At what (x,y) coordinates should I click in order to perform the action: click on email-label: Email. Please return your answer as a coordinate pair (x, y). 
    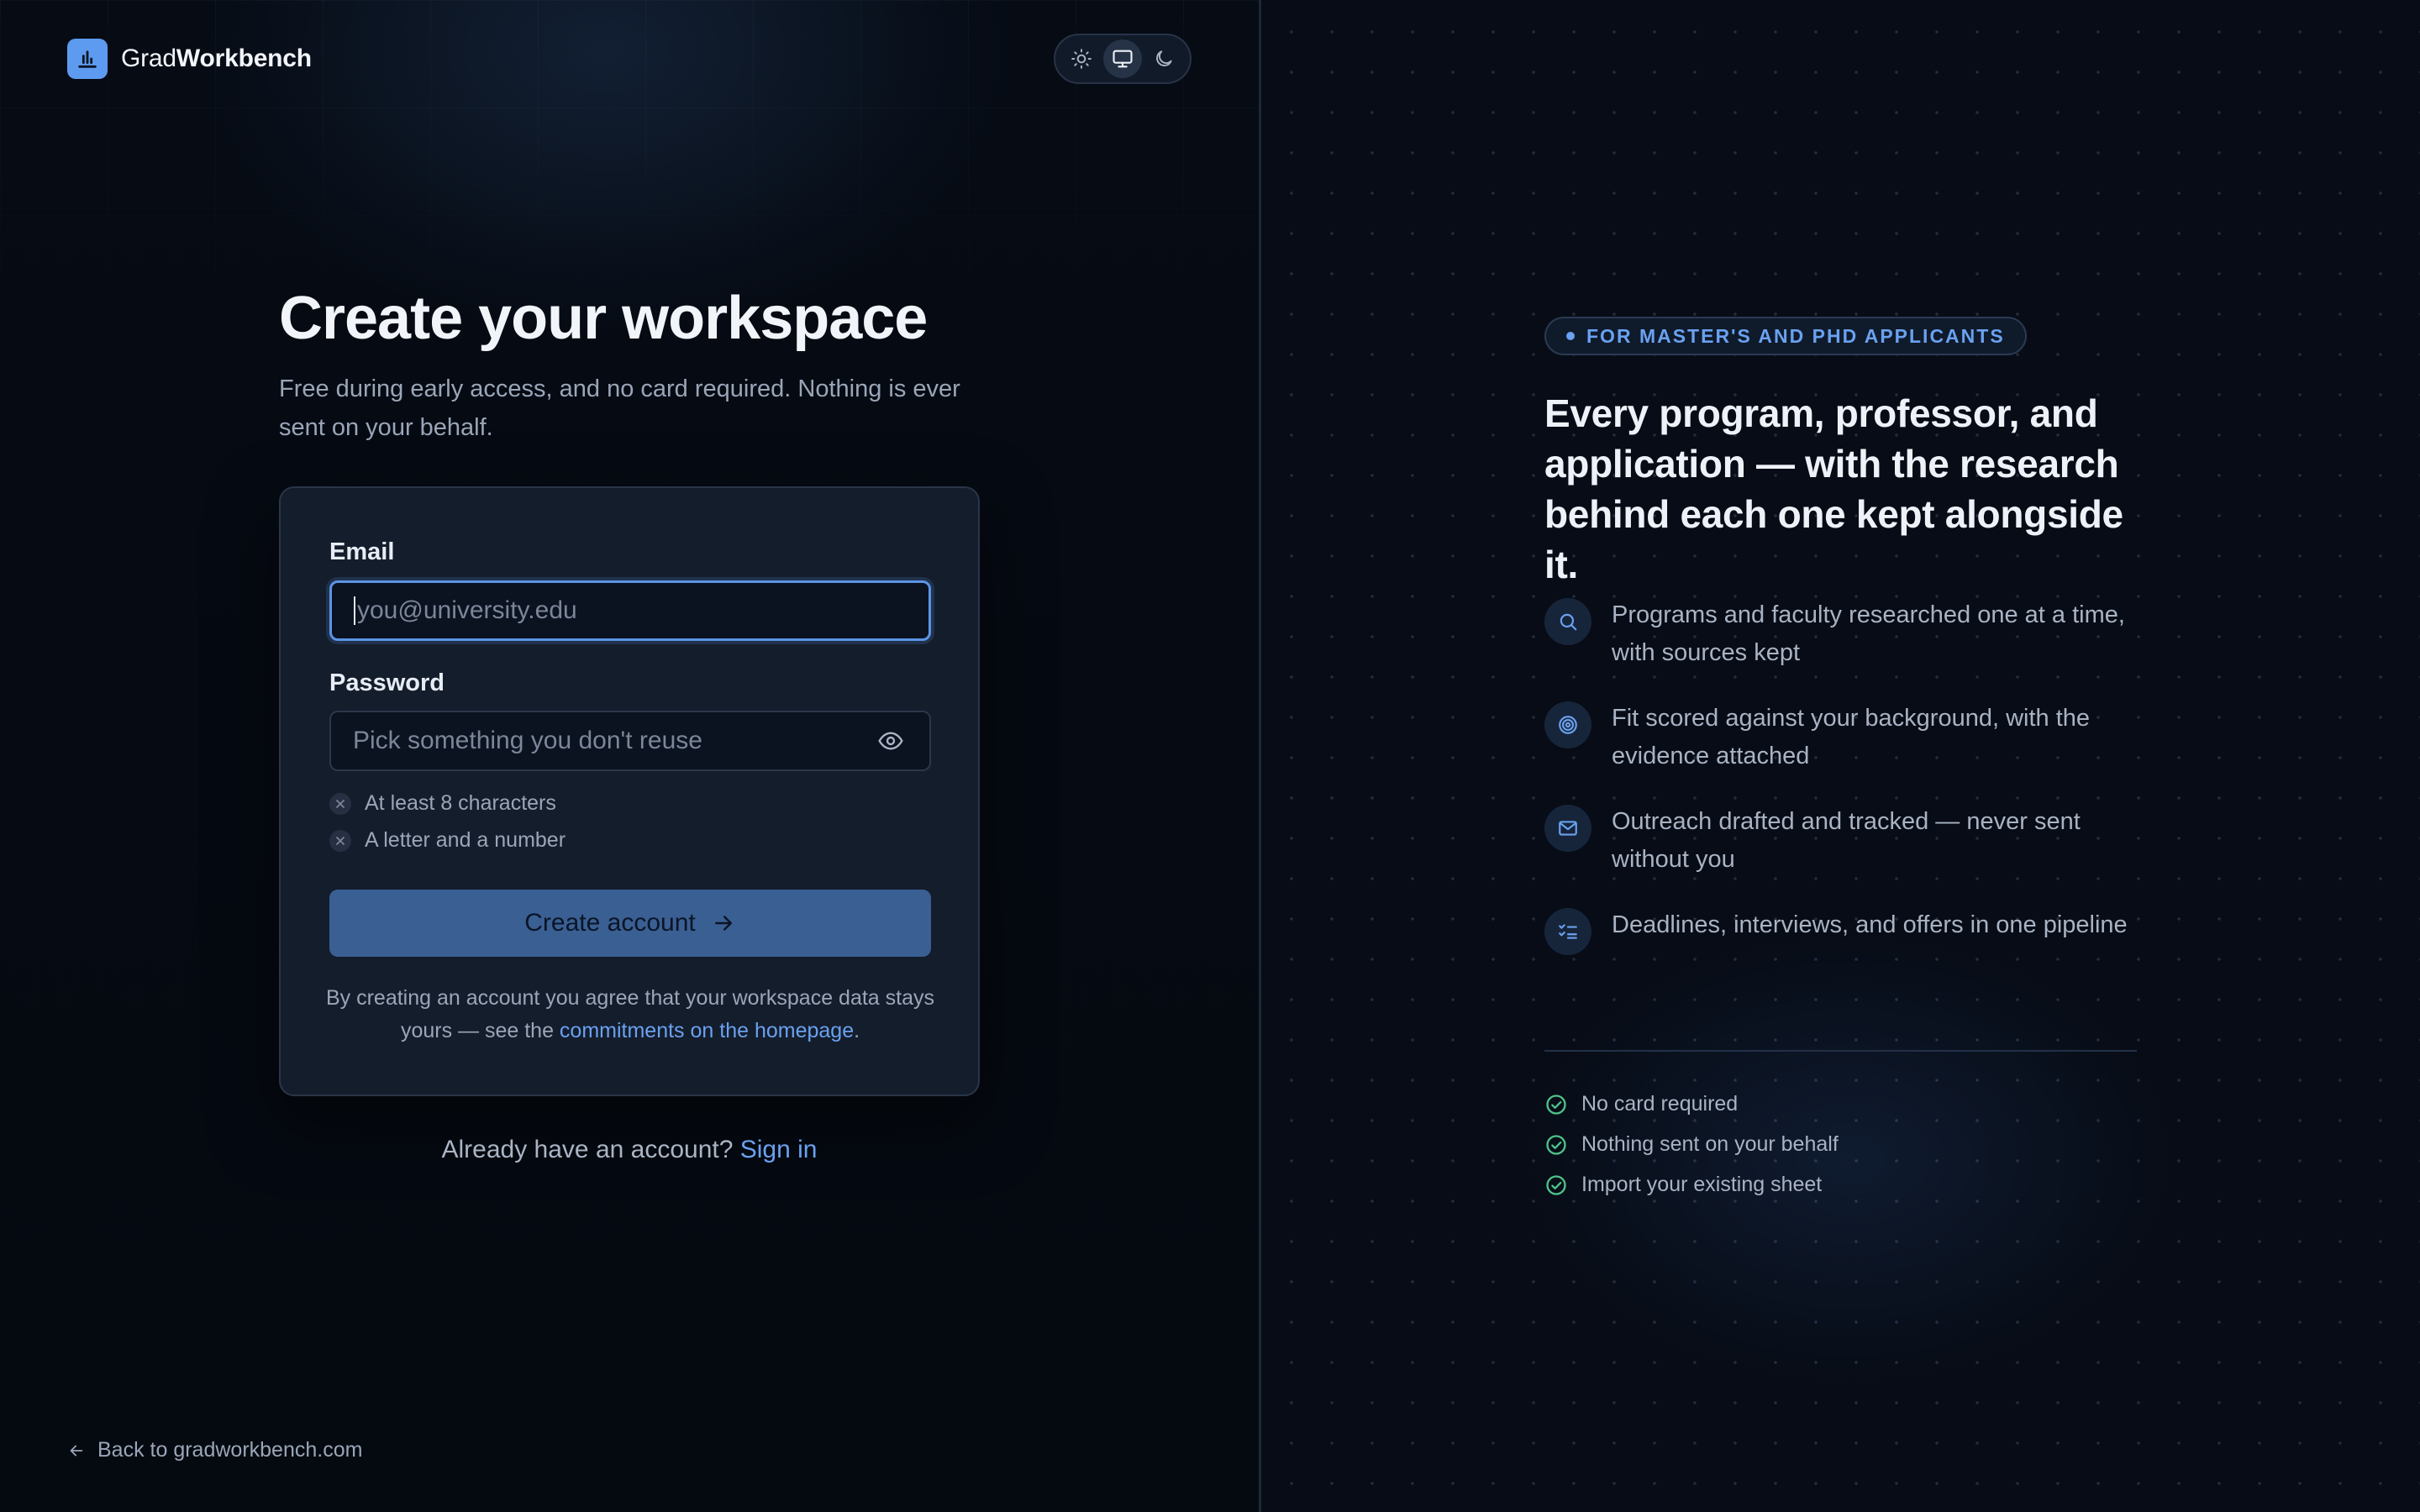
    Looking at the image, I should click on (362, 551).